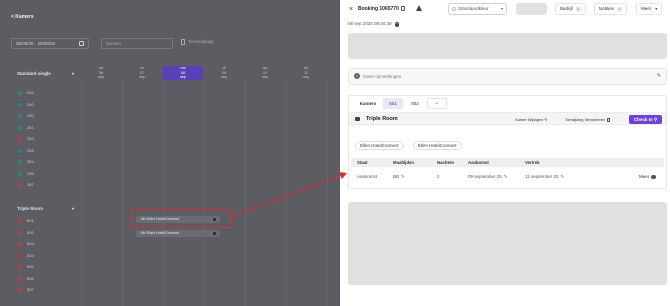  Describe the element at coordinates (351, 9) in the screenshot. I see `close-icon: ×` at that location.